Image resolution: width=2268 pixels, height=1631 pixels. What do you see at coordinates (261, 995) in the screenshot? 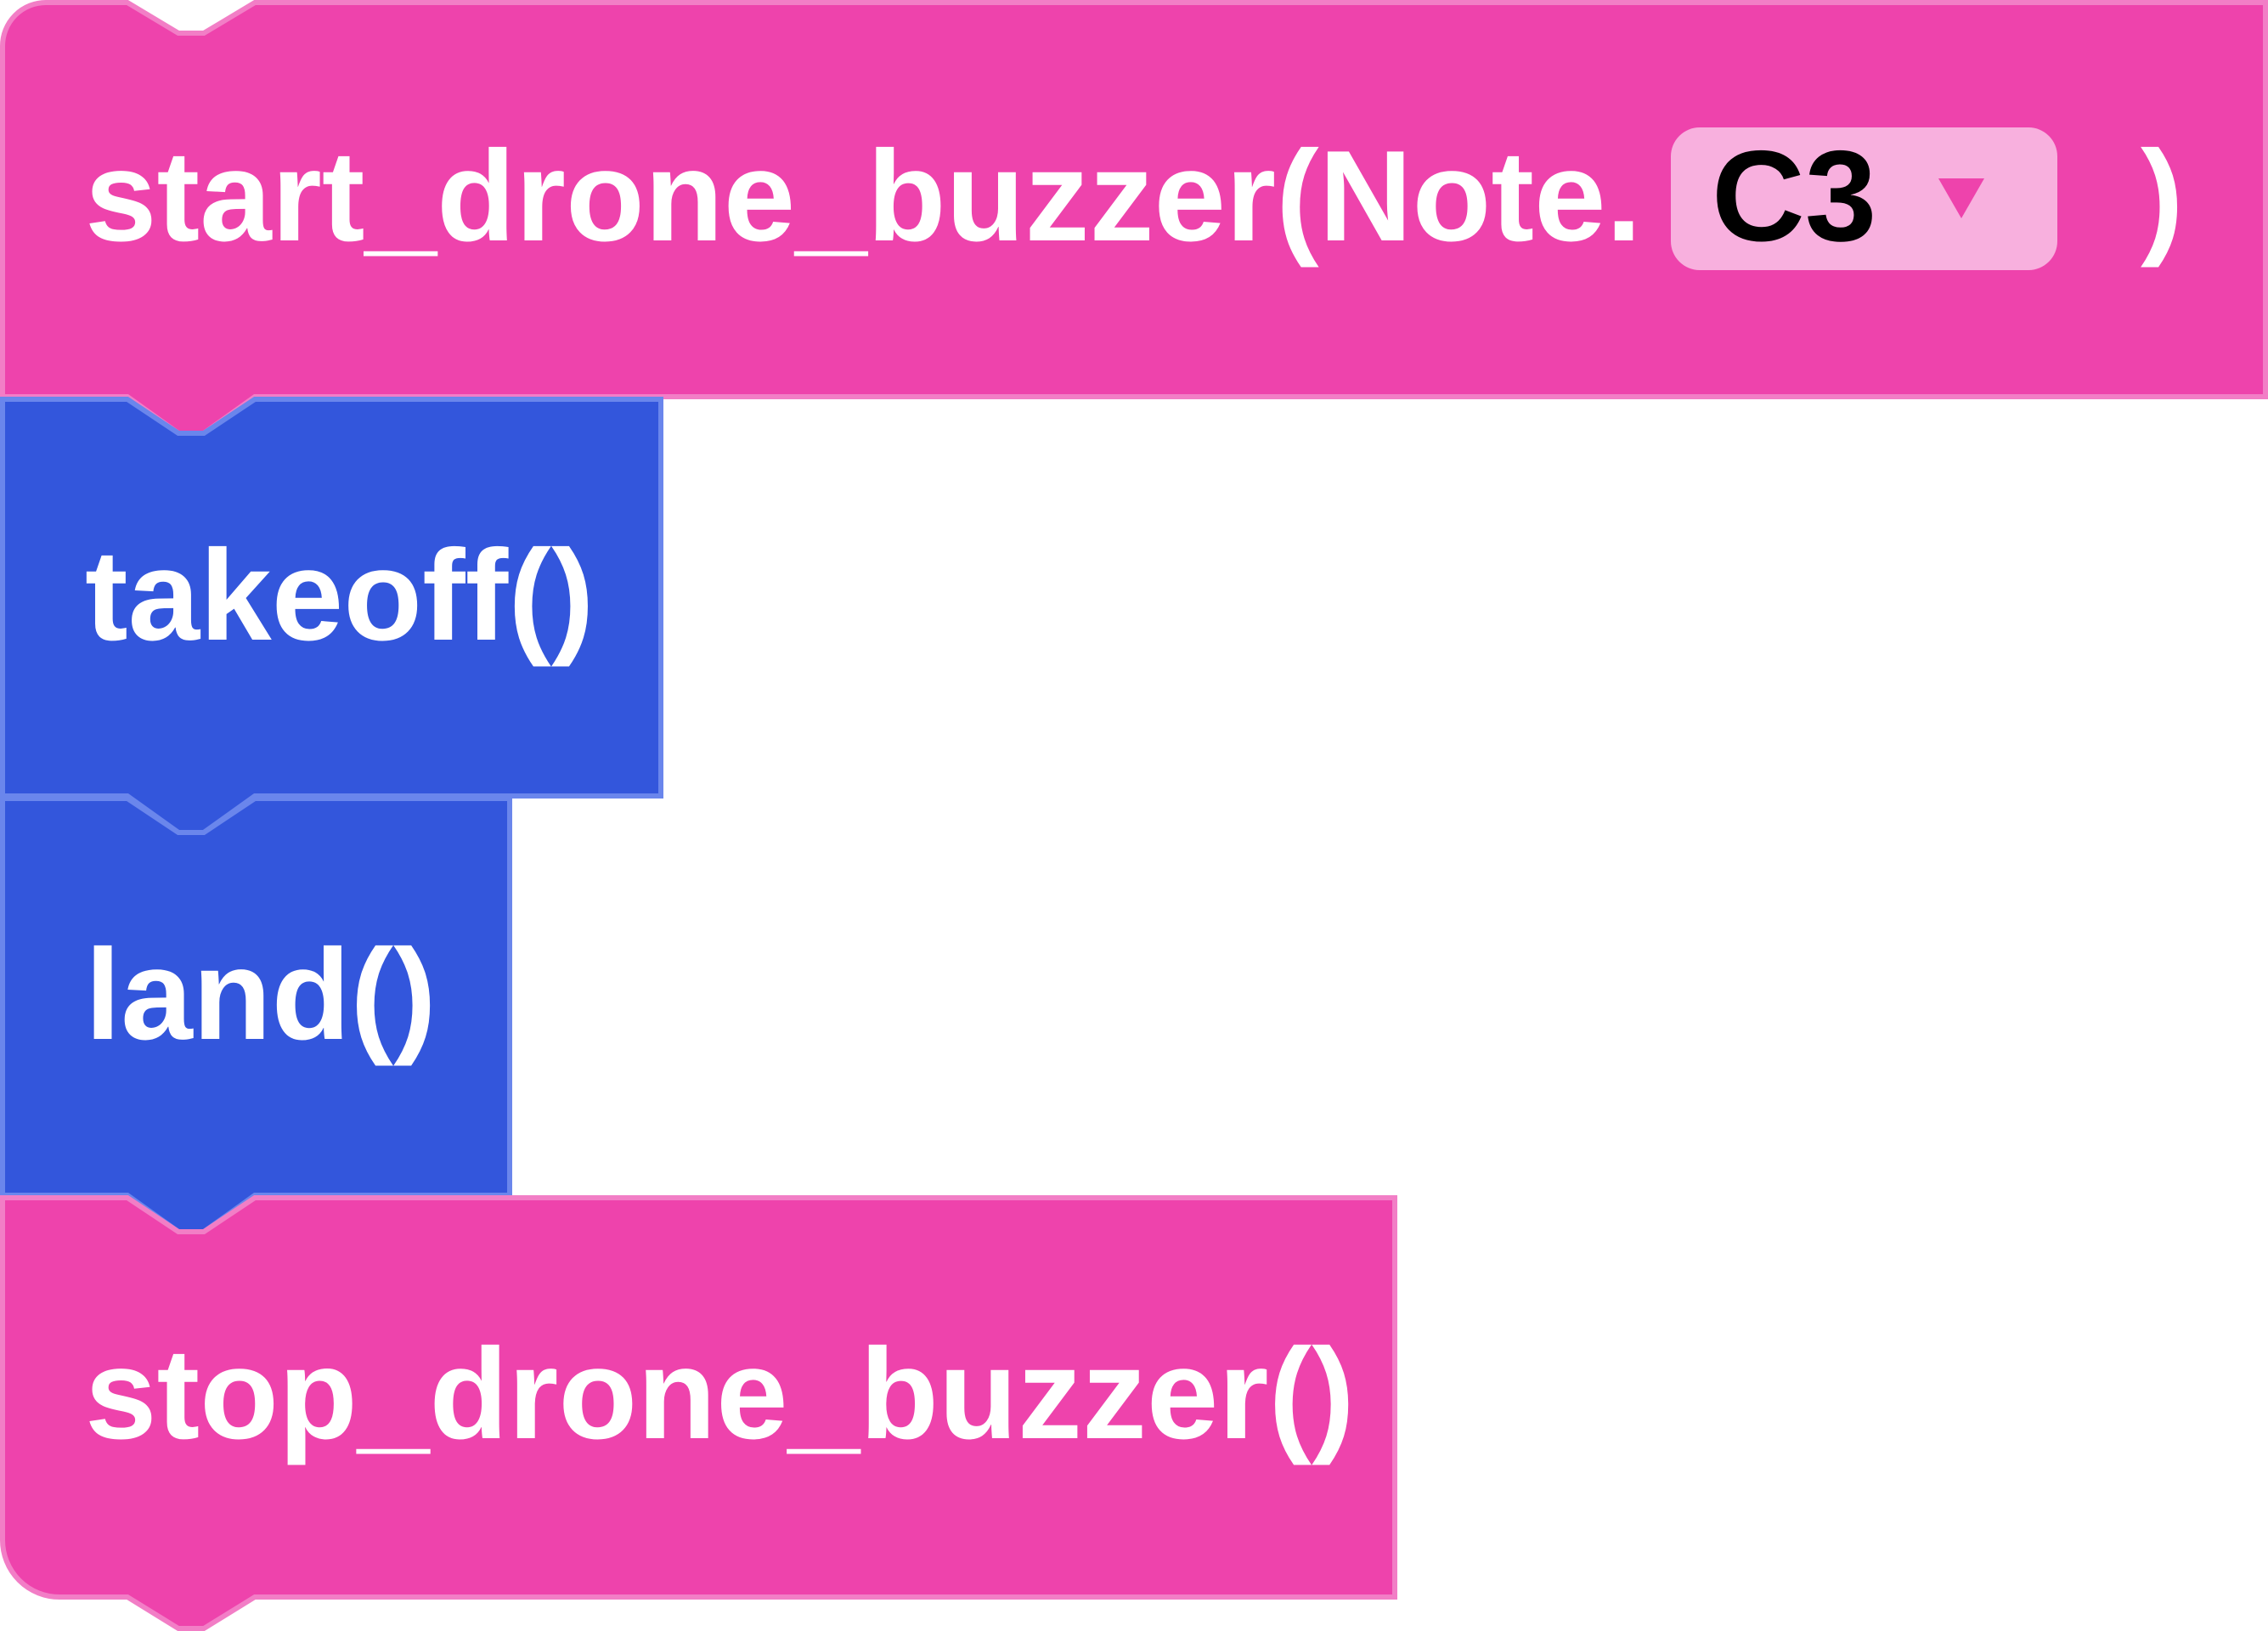
I see `land-label: land()` at bounding box center [261, 995].